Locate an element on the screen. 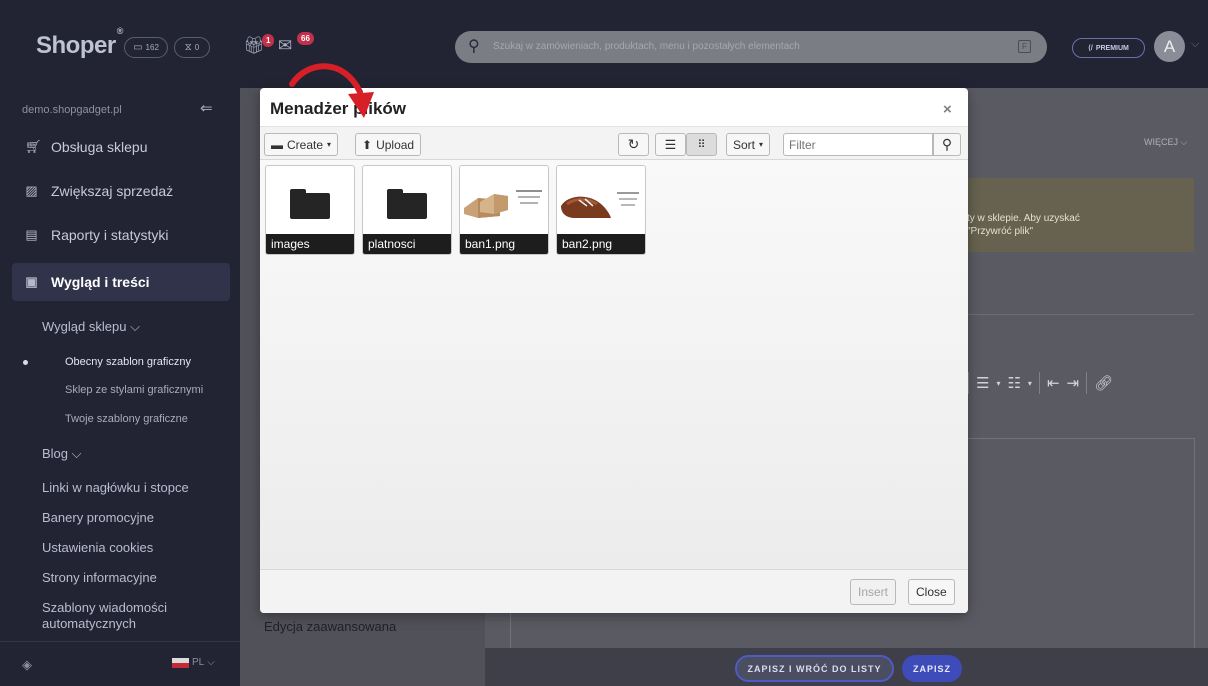 Image resolution: width=1208 pixels, height=686 pixels. file-name: ban2.png is located at coordinates (601, 244).